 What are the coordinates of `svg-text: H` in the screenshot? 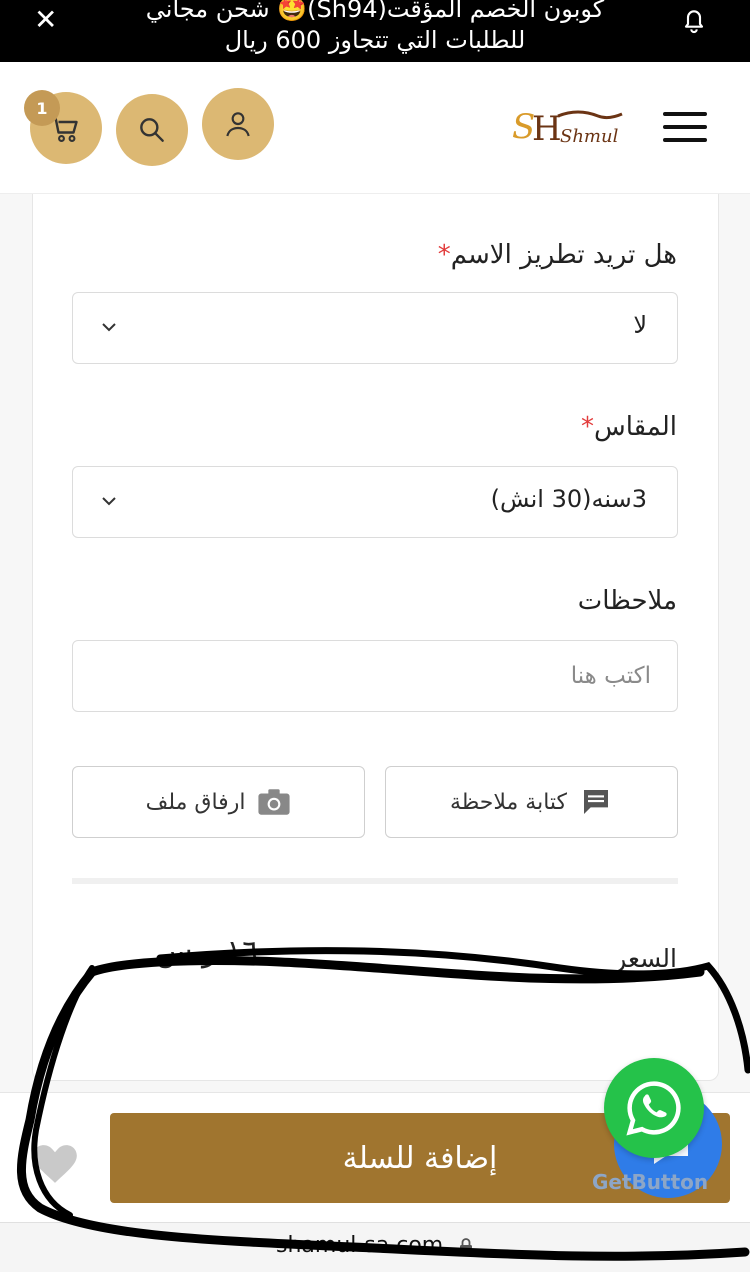 It's located at (547, 129).